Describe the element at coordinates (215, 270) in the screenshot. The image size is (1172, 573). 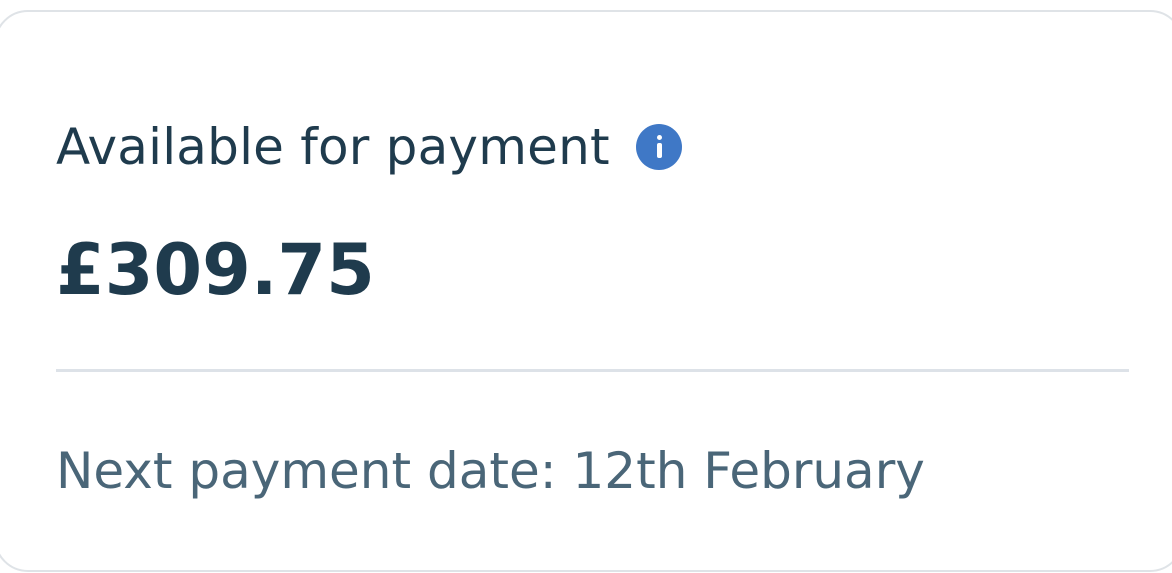
I see `available-amount: £309.75` at that location.